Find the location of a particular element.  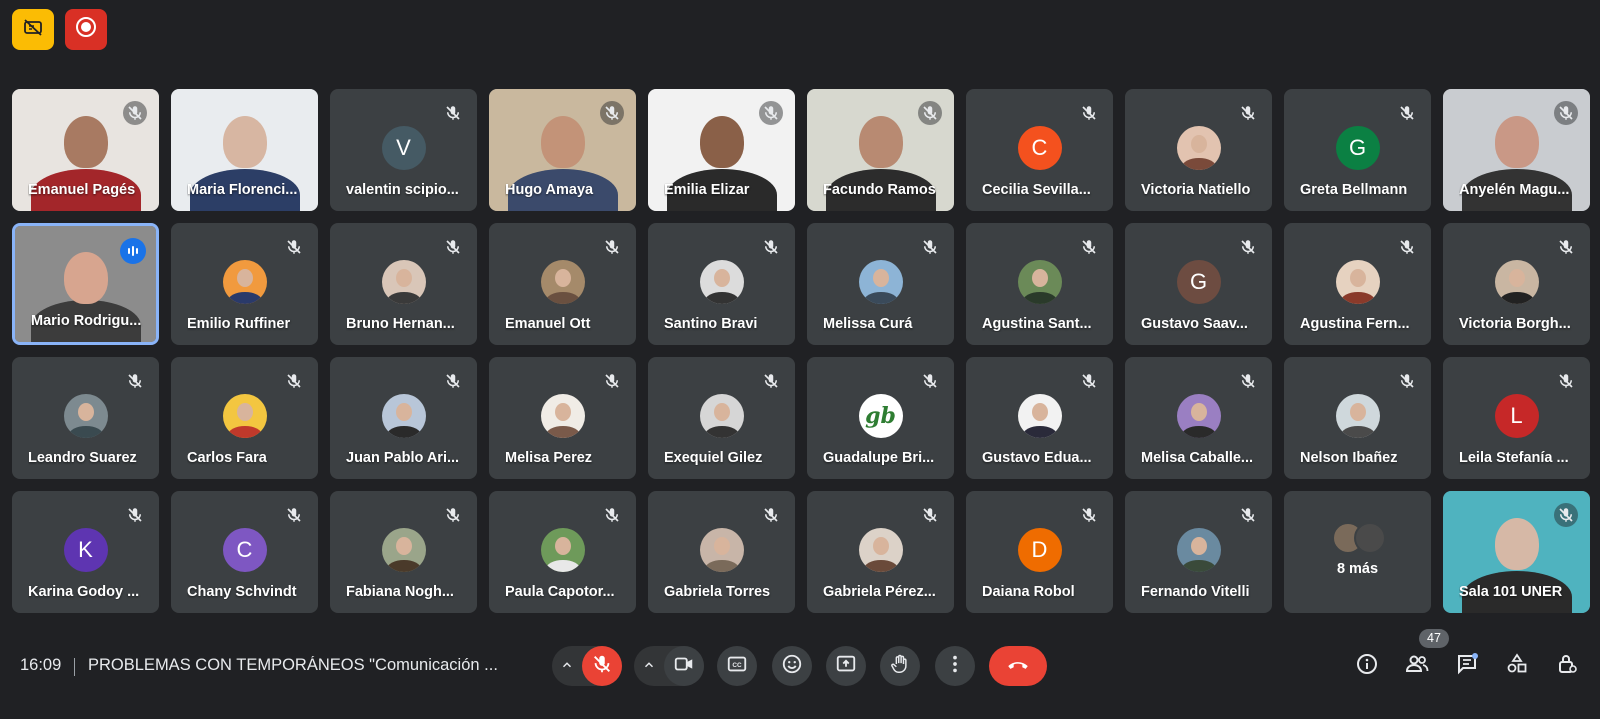

participant-tile: C Chany Schvindt is located at coordinates (244, 552).